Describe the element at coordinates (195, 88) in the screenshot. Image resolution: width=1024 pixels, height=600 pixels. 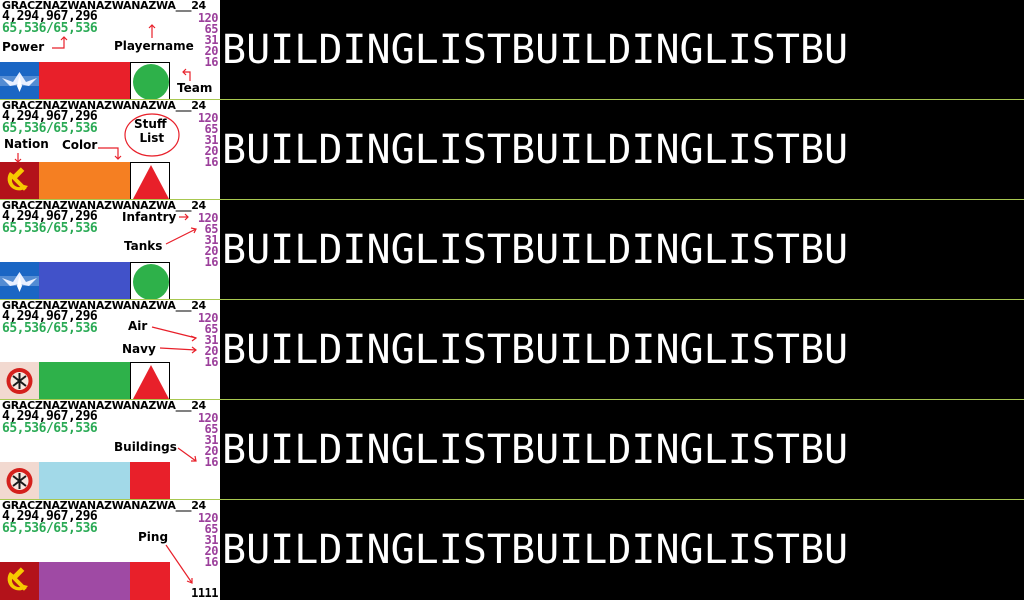
I see `team-annotation: Team` at that location.